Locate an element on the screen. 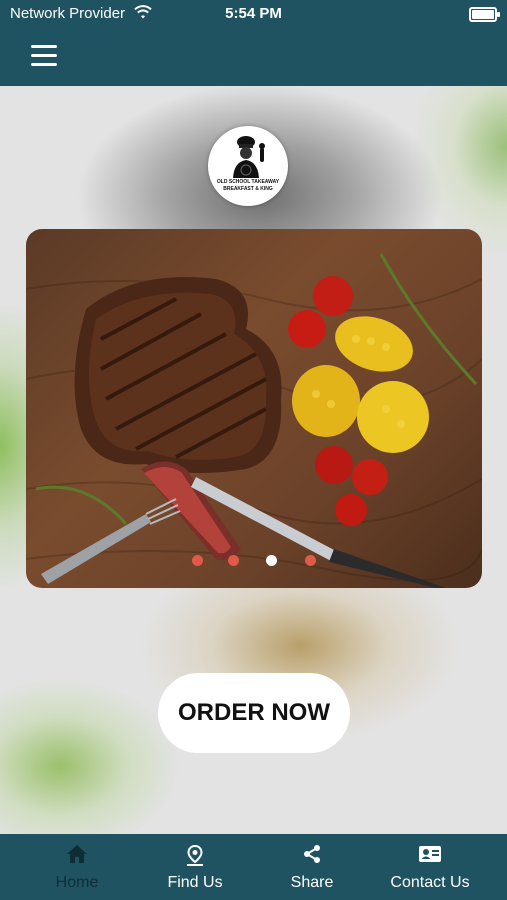 The image size is (507, 900). logo-text-line1: OLD SCHOOL TAKEAWAY is located at coordinates (248, 182).